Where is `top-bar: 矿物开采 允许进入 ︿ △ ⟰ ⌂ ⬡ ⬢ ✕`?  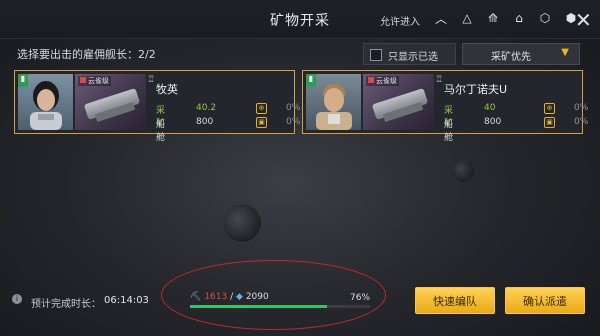 top-bar: 矿物开采 允许进入 ︿ △ ⟰ ⌂ ⬡ ⬢ ✕ is located at coordinates (300, 19).